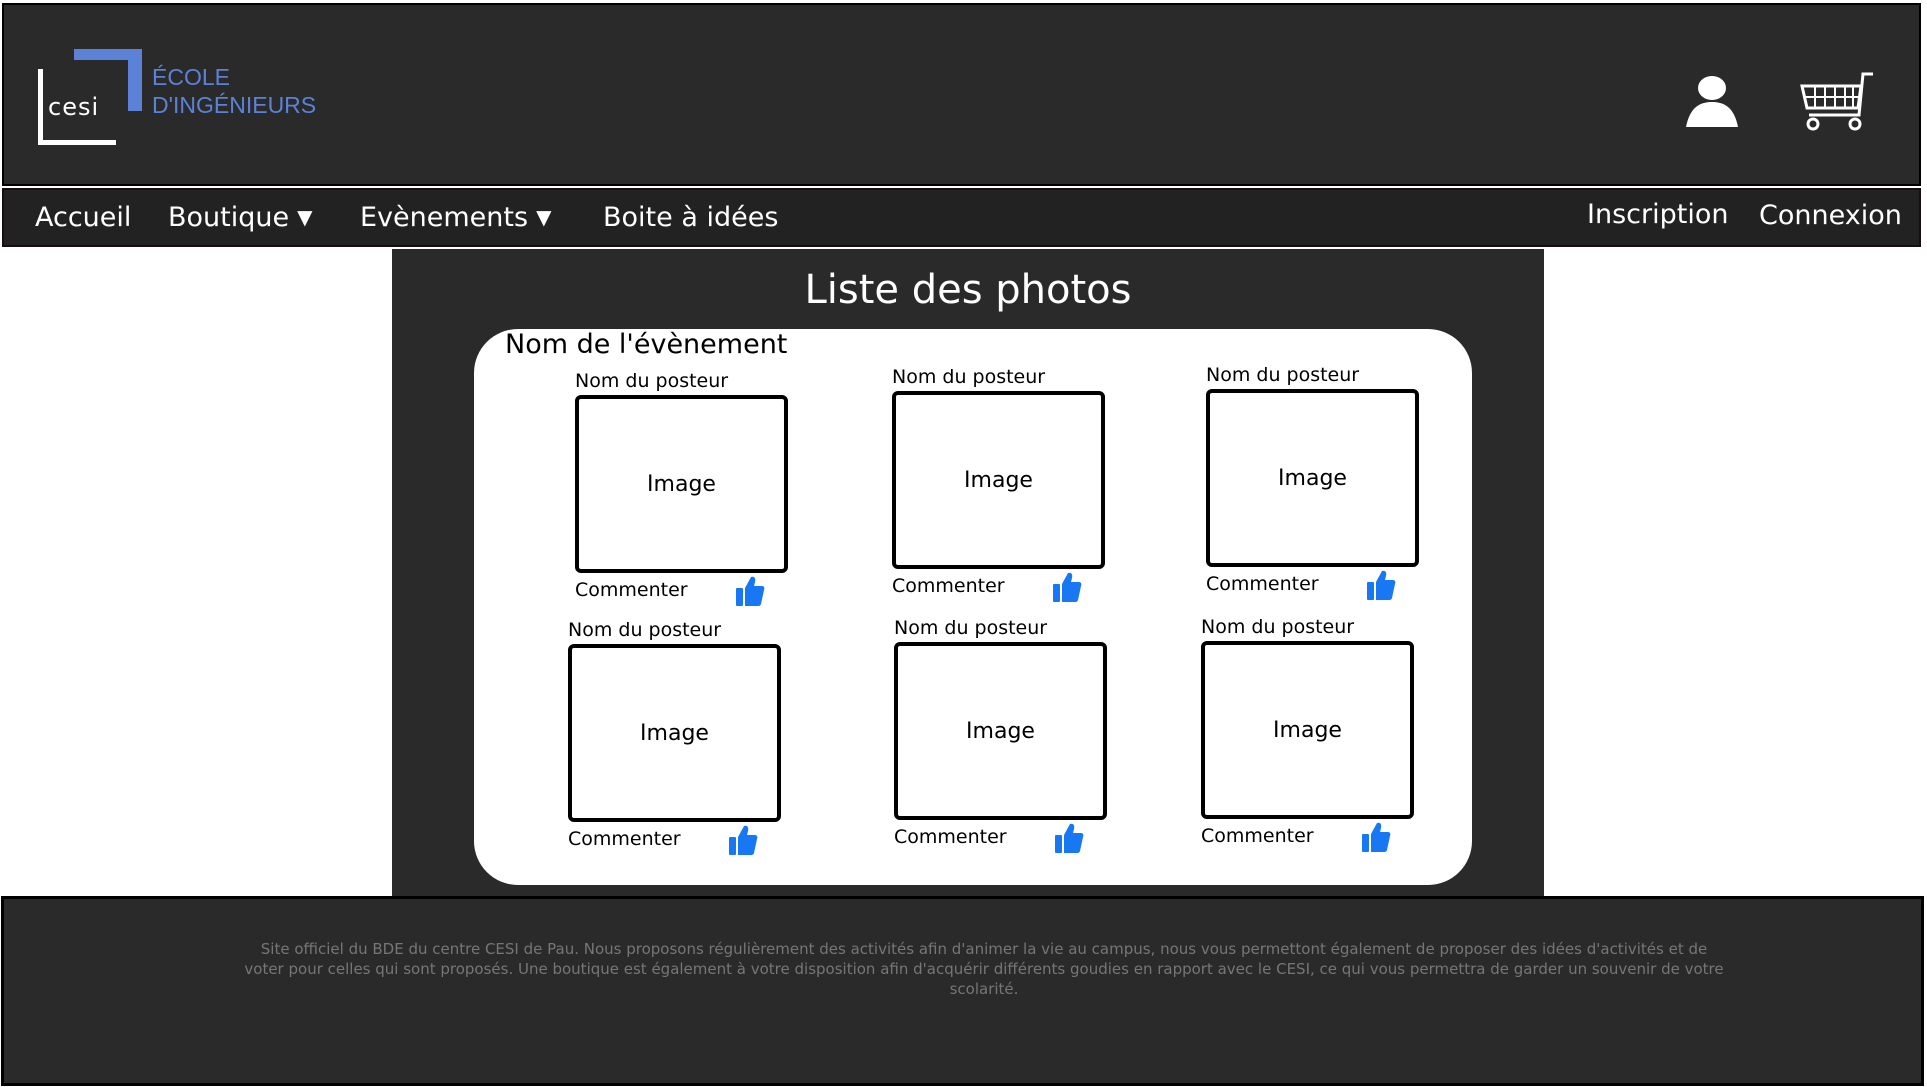 The height and width of the screenshot is (1087, 1927). I want to click on cesi-logo: cesi ÉCOLE D'INGÉNIEURS, so click(184, 100).